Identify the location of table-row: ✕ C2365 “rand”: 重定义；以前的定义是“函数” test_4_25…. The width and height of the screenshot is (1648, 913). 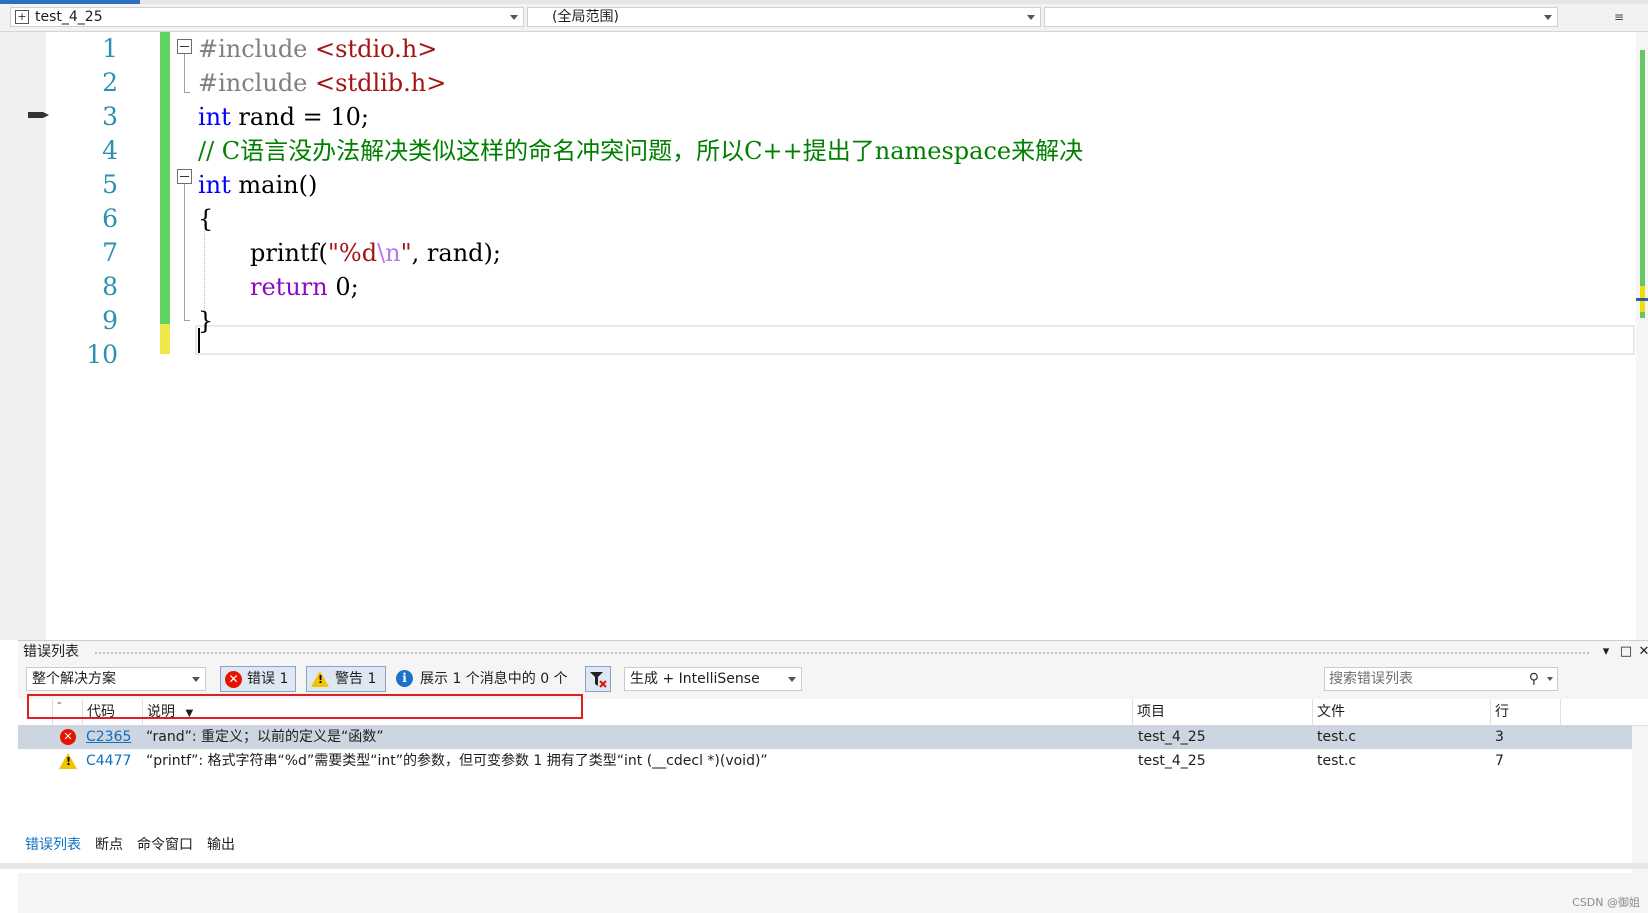
(825, 737).